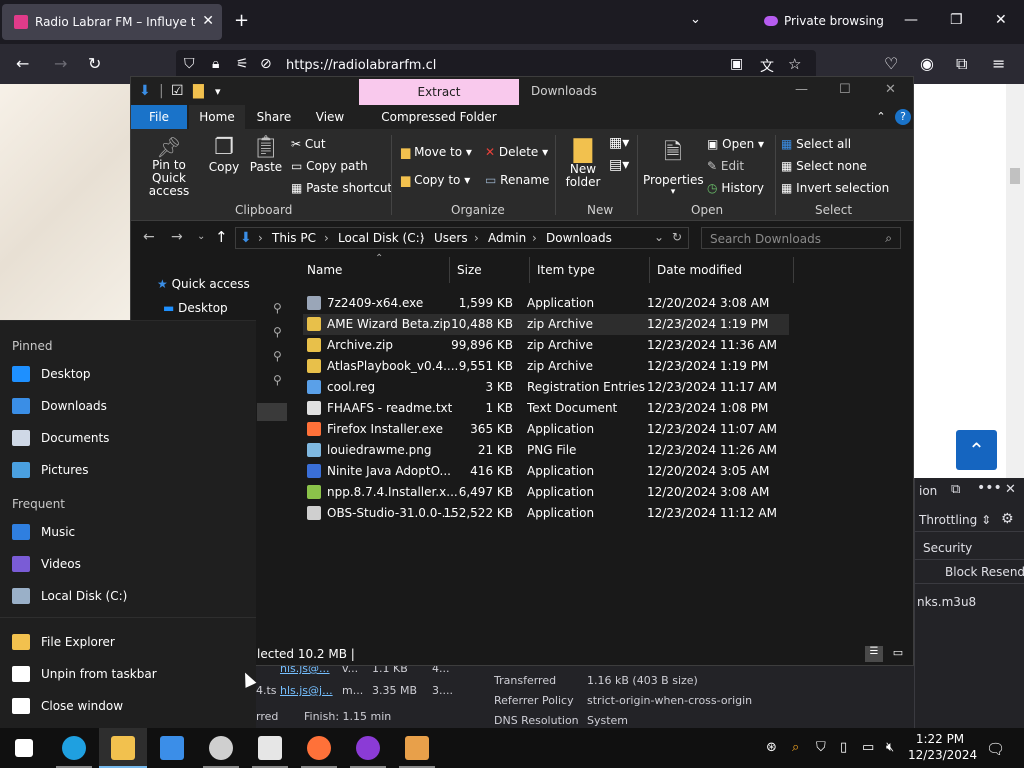  I want to click on properties-button: 🗎︎ Properties ▾, so click(673, 166).